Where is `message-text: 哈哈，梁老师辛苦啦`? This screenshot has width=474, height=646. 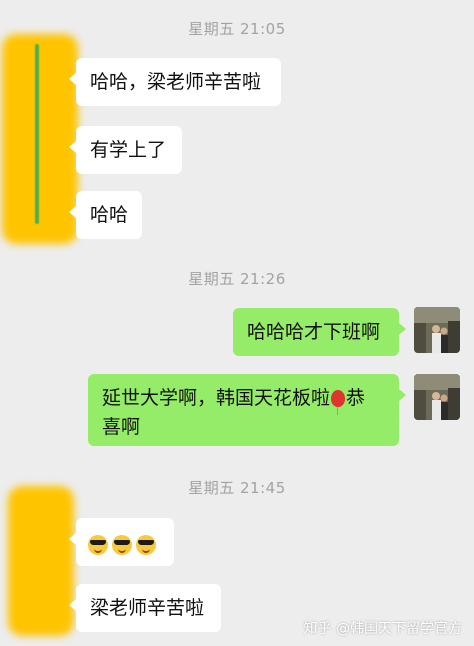
message-text: 哈哈，梁老师辛苦啦 is located at coordinates (176, 82).